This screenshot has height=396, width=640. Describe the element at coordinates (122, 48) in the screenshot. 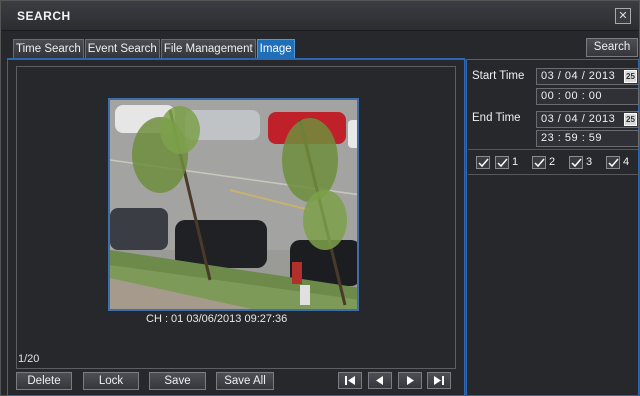

I see `tab-event-search: Event Search` at that location.